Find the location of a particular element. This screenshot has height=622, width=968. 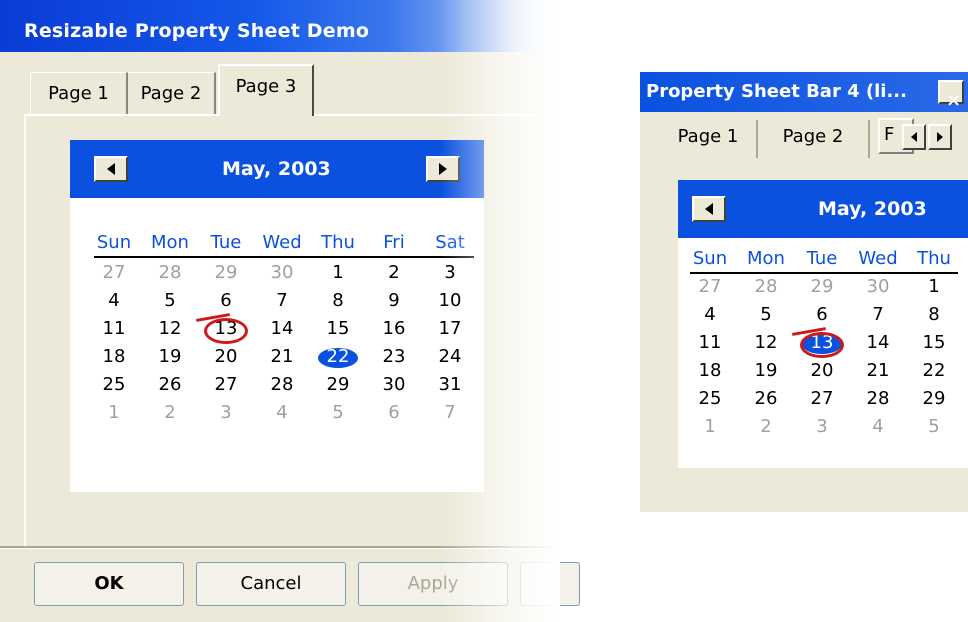

calendar-day: 9 is located at coordinates (394, 300).